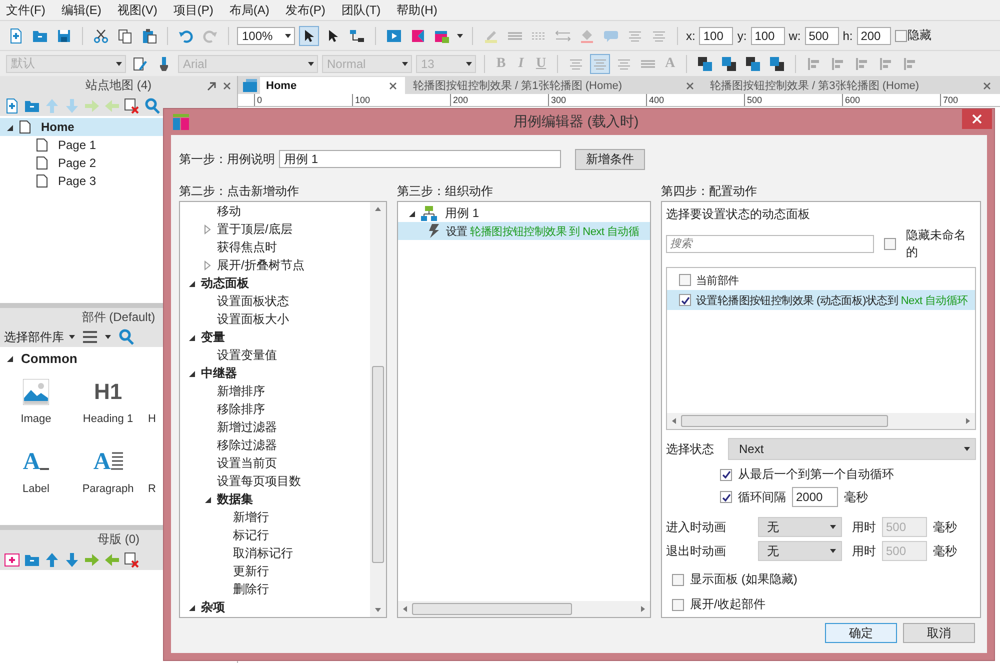  Describe the element at coordinates (977, 119) in the screenshot. I see `close-button` at that location.